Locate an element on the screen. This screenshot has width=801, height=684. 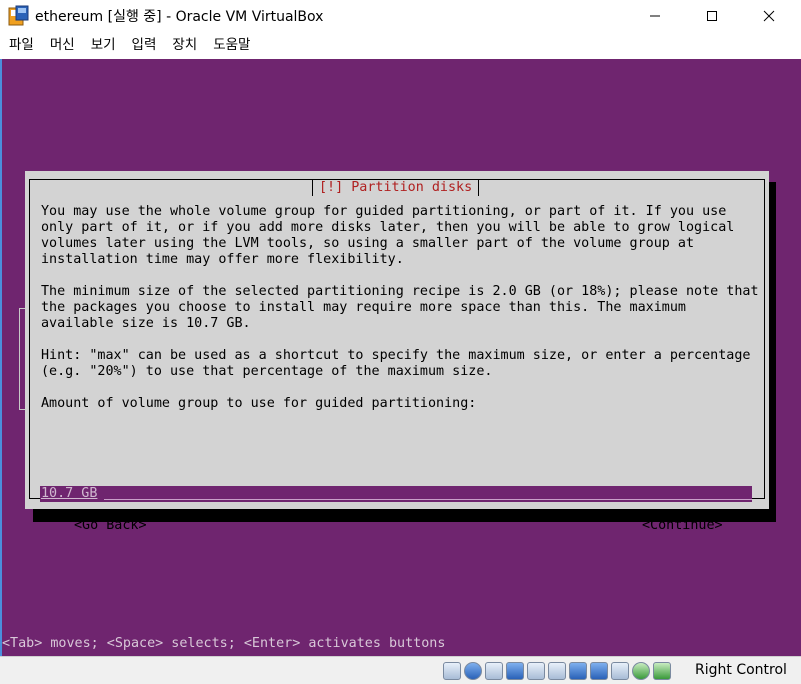
display-icon is located at coordinates (578, 671).